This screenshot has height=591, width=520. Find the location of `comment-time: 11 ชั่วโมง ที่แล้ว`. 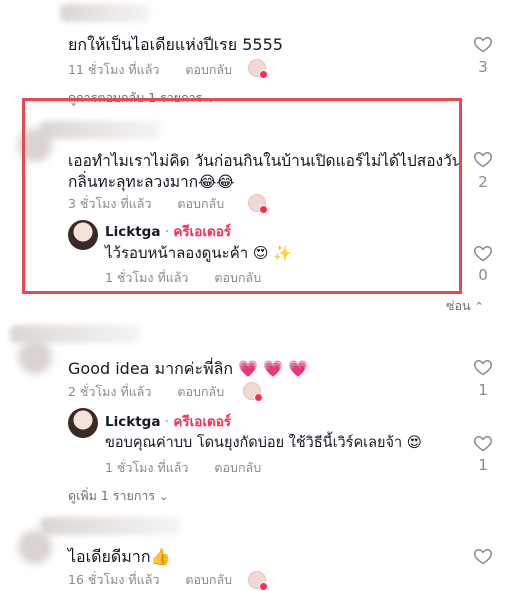

comment-time: 11 ชั่วโมง ที่แล้ว is located at coordinates (114, 69).